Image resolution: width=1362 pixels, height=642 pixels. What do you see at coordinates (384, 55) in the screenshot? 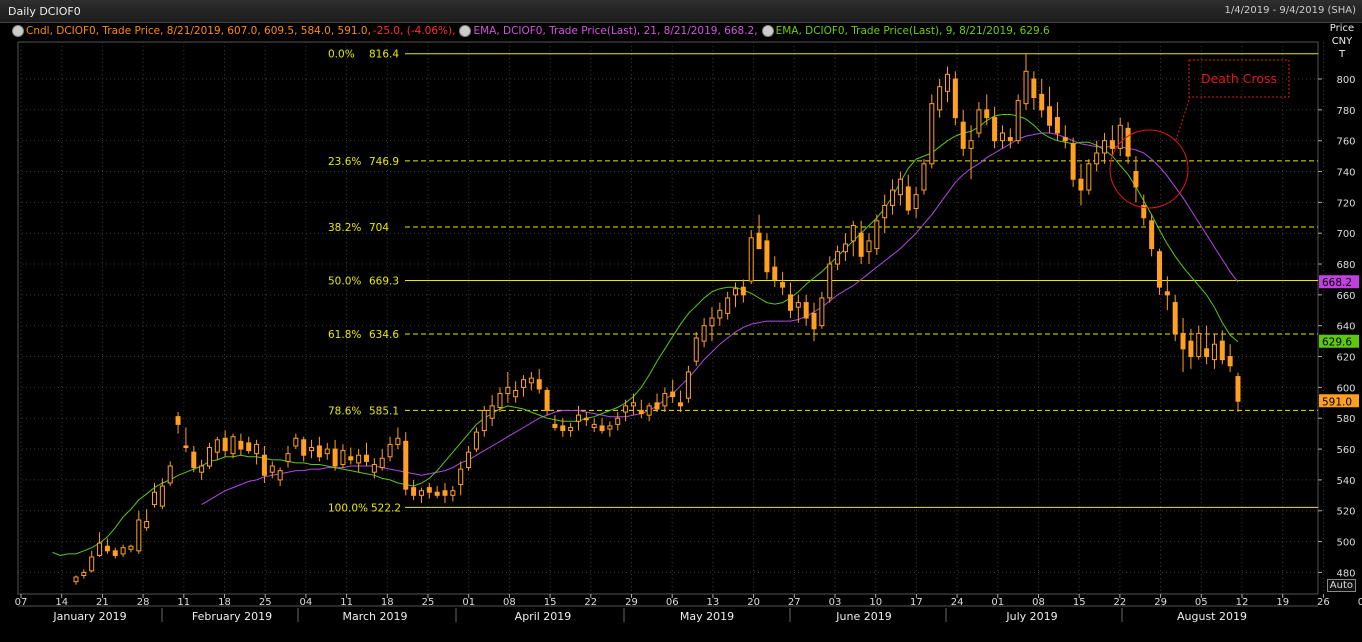
I see `fib-level-value: 816.4` at bounding box center [384, 55].